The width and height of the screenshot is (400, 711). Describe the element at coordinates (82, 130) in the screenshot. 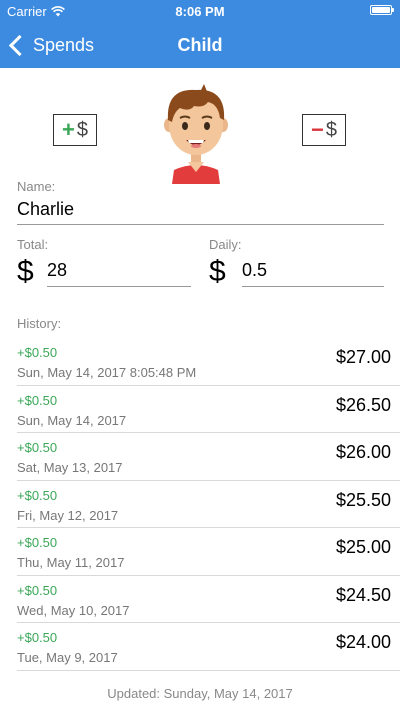

I see `add-money-dollar: $` at that location.